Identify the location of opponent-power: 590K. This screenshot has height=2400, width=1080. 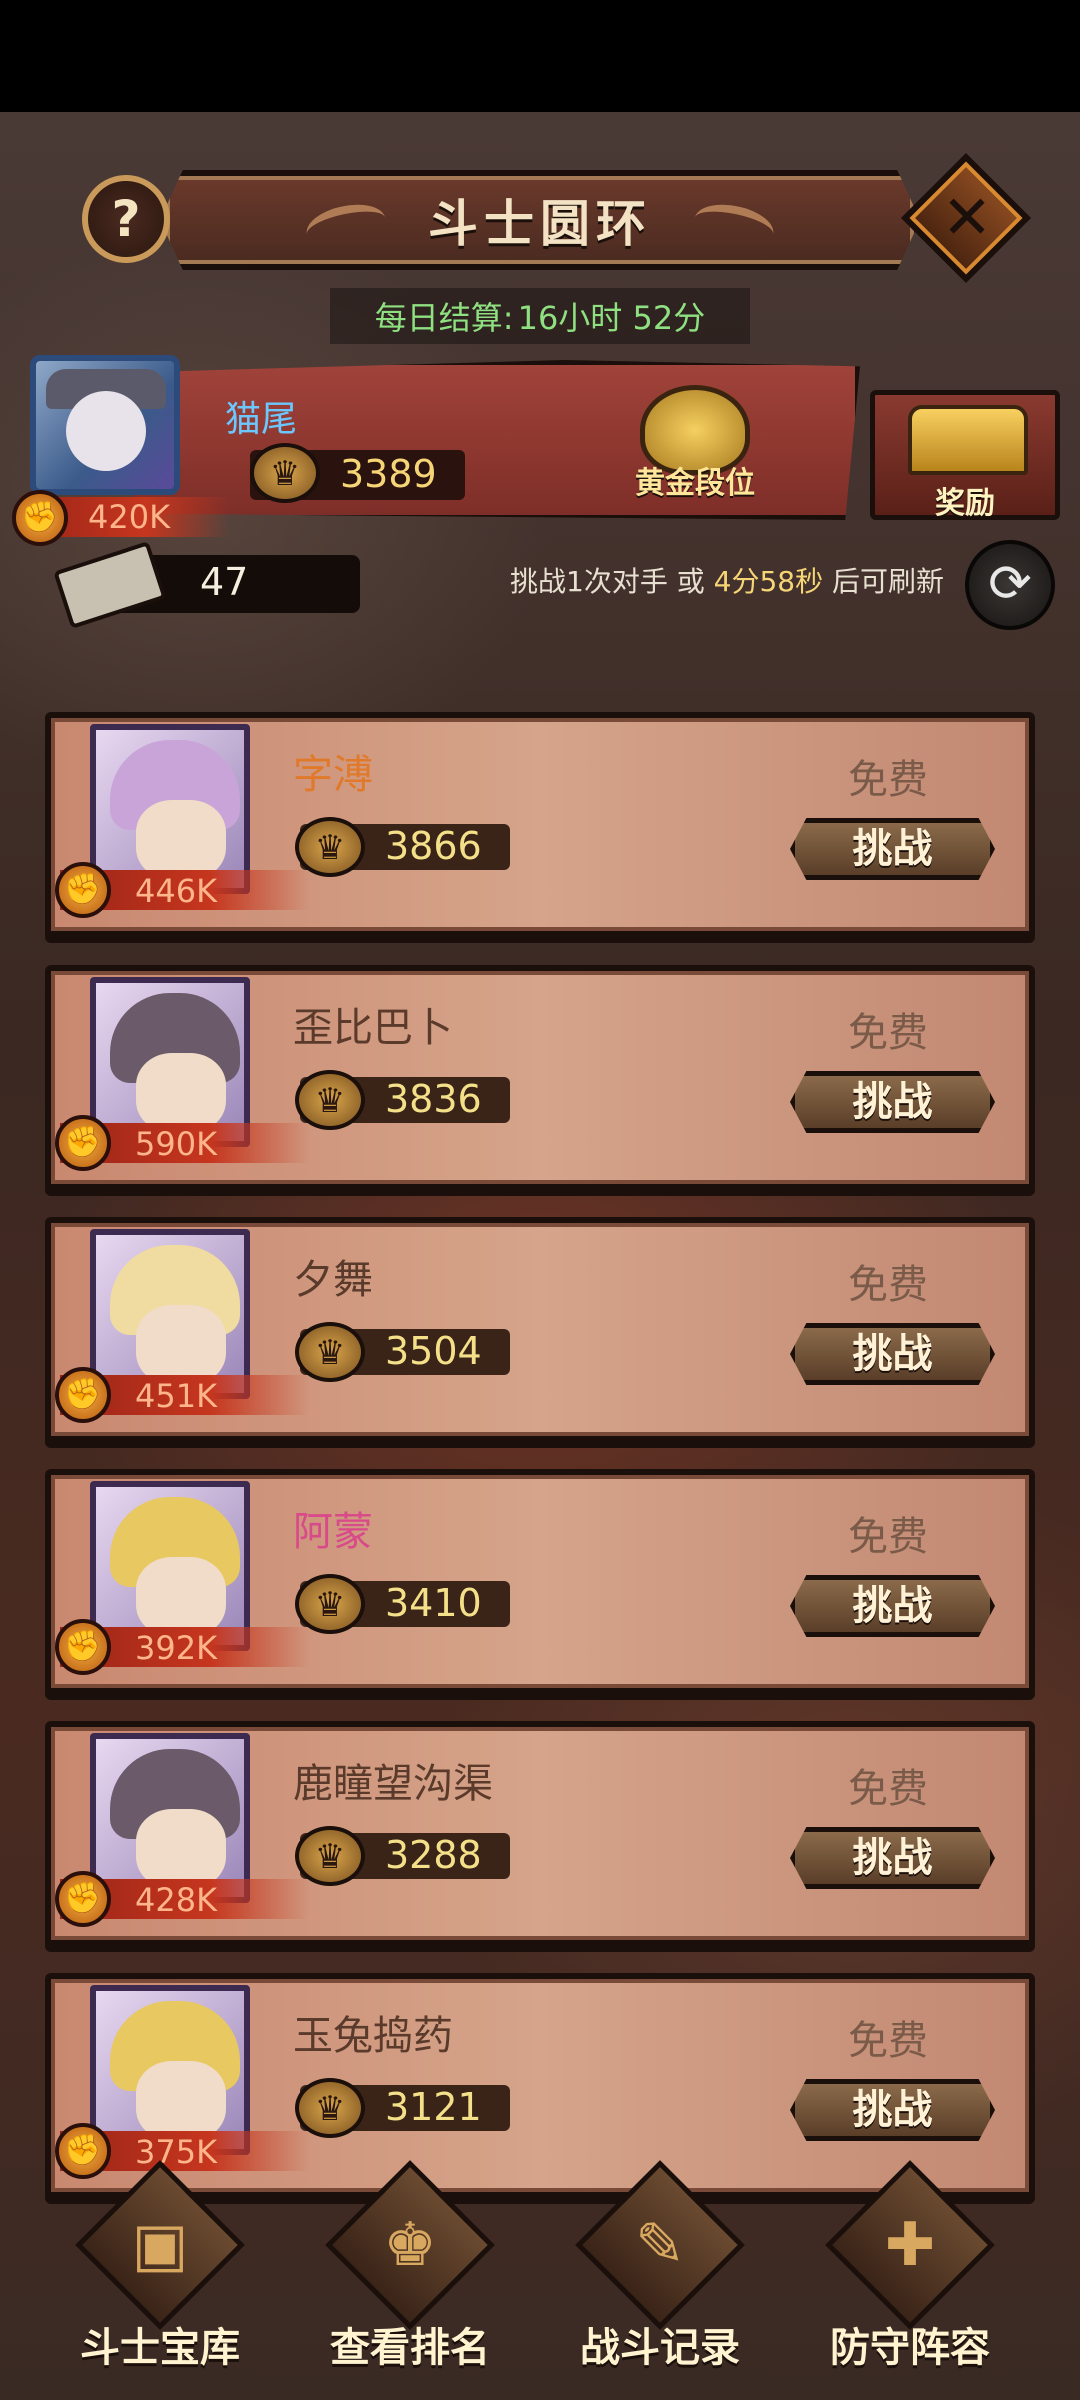
(176, 1144).